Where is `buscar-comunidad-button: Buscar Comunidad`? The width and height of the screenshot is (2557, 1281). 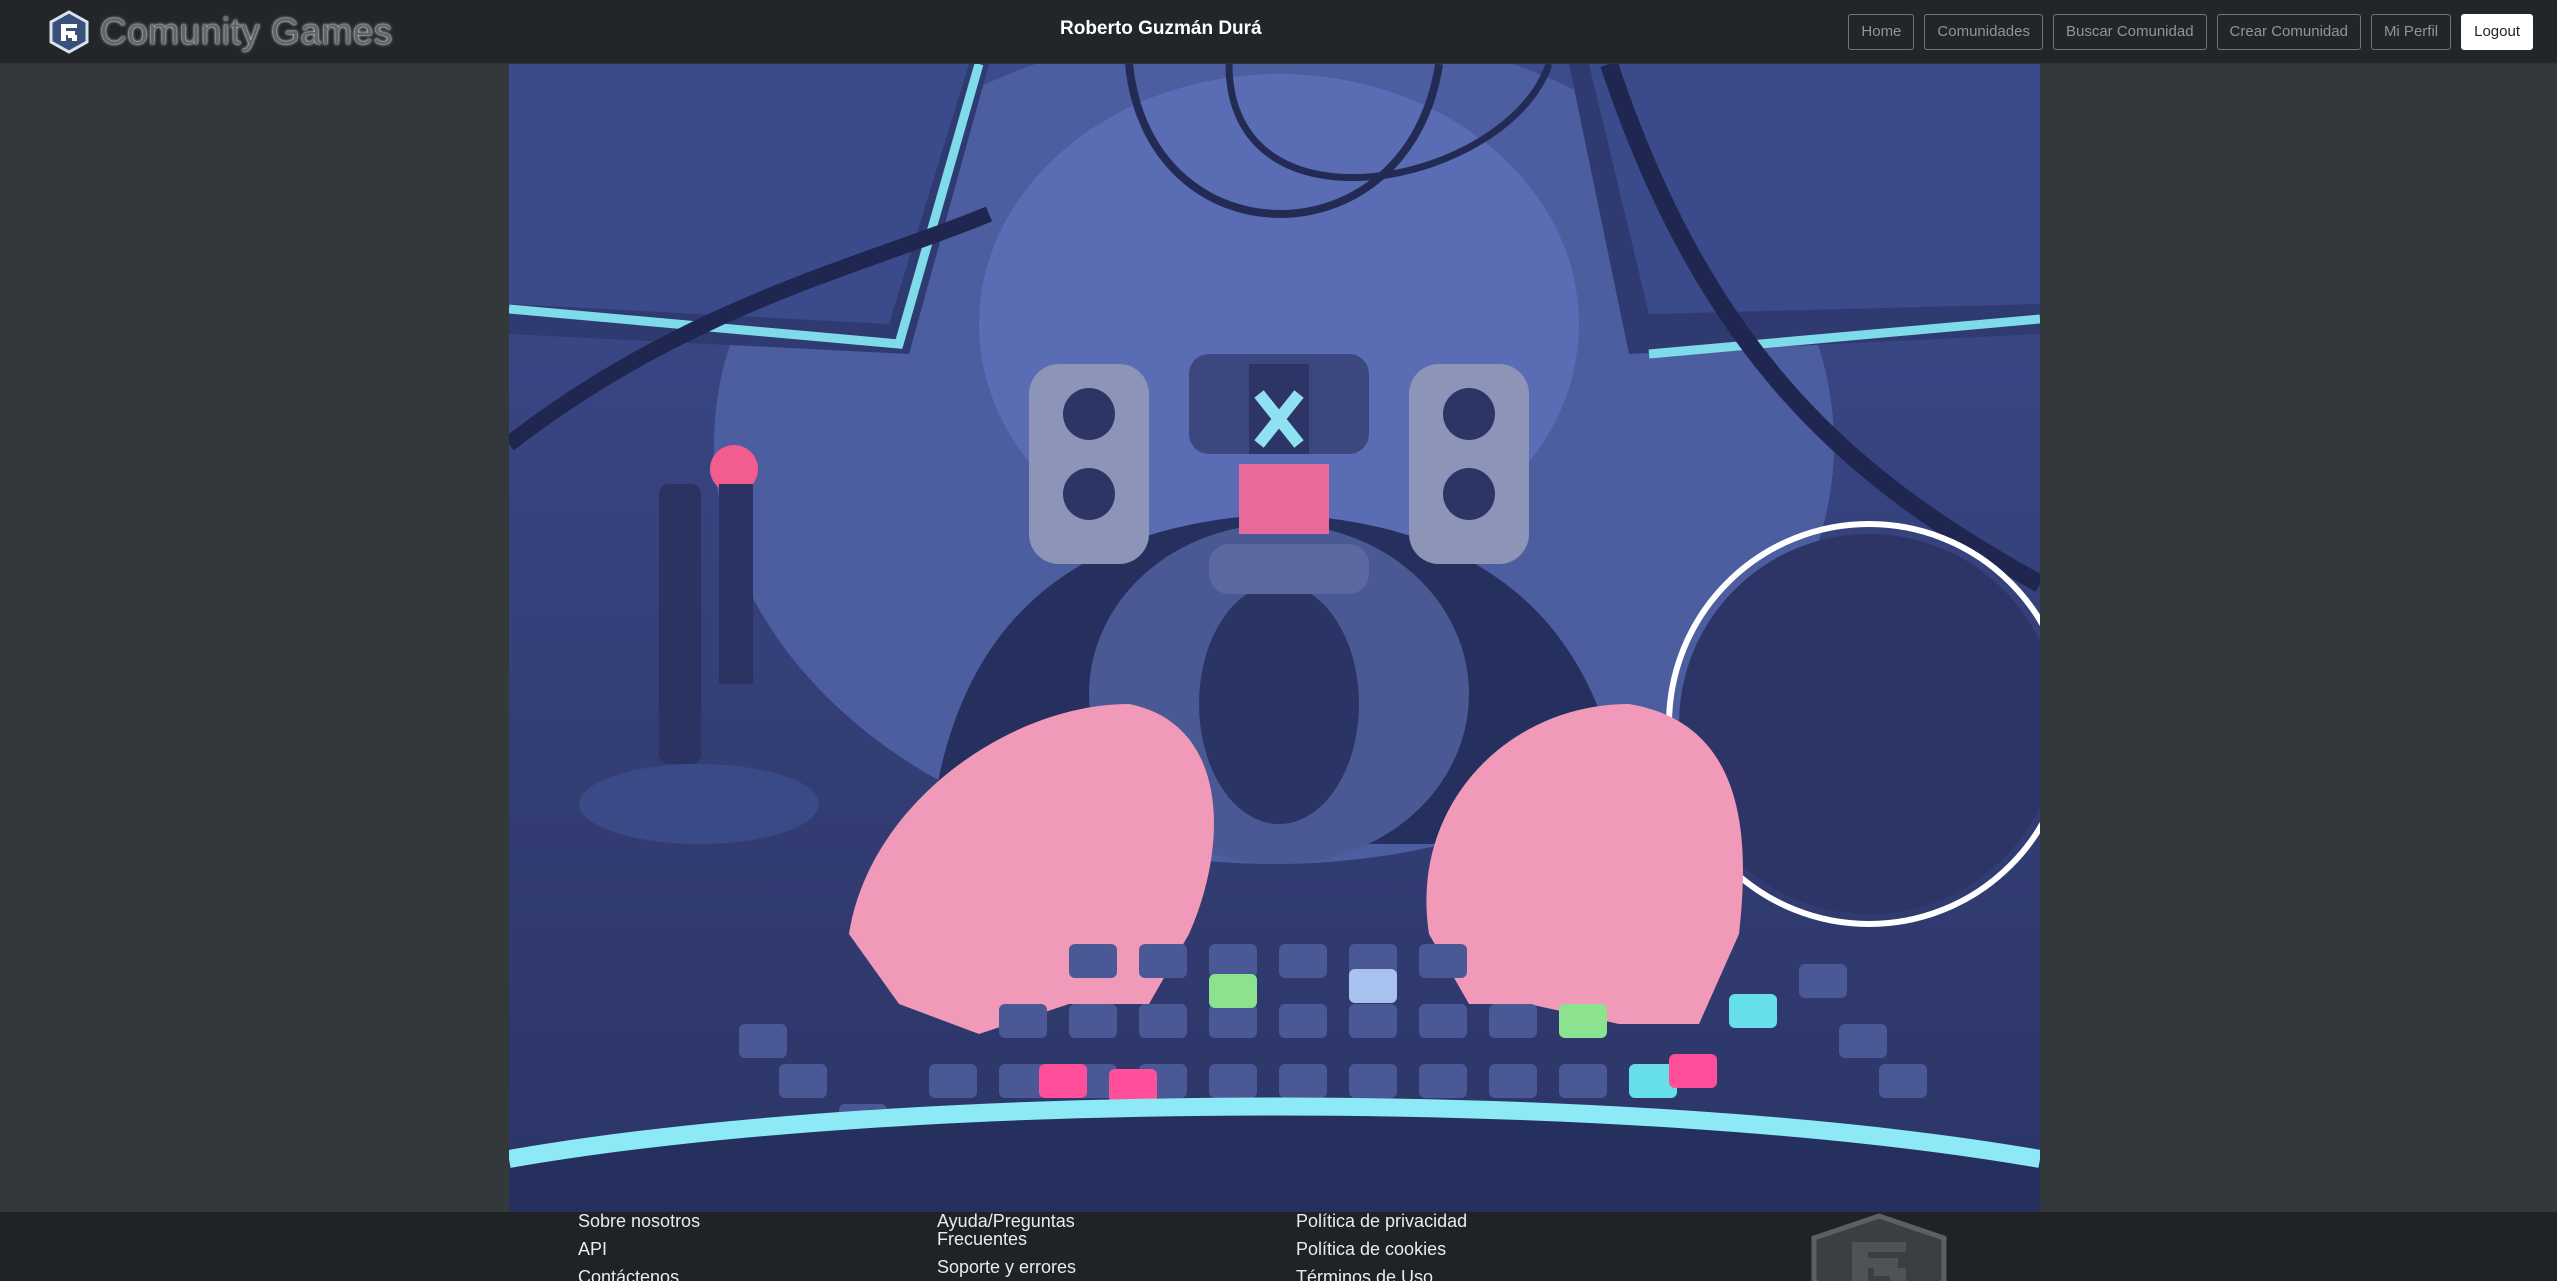
buscar-comunidad-button: Buscar Comunidad is located at coordinates (2129, 32).